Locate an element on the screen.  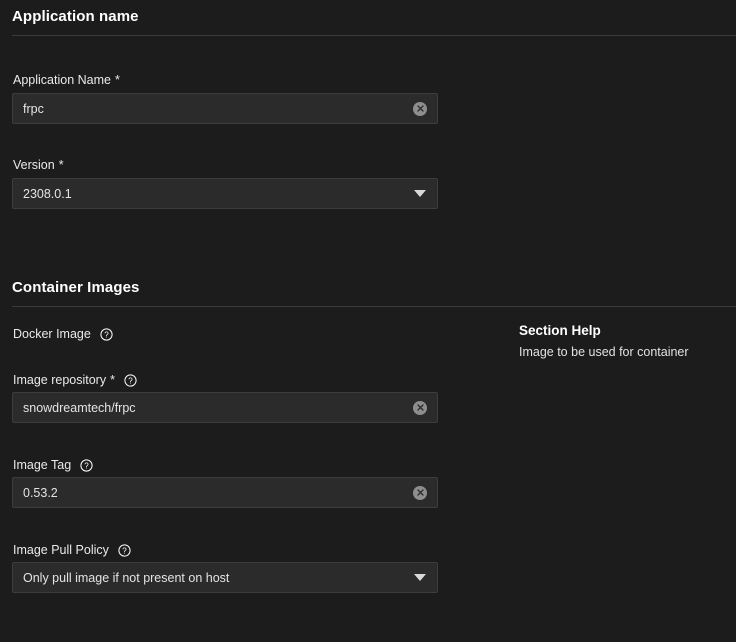
label-image-tag: Image Tag ? is located at coordinates (46, 465).